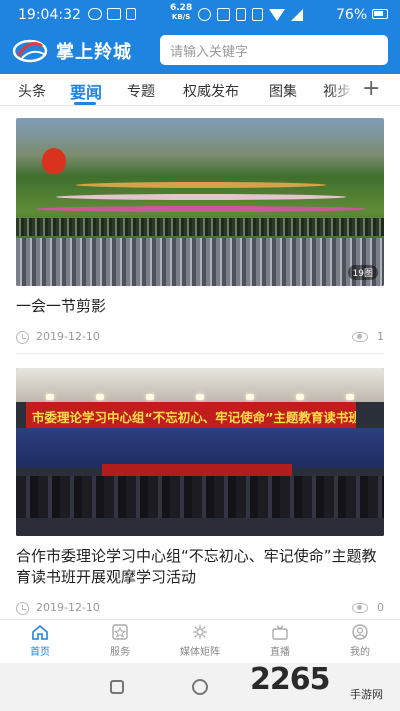 The width and height of the screenshot is (400, 711). What do you see at coordinates (141, 91) in the screenshot?
I see `tab-topics: 专题` at bounding box center [141, 91].